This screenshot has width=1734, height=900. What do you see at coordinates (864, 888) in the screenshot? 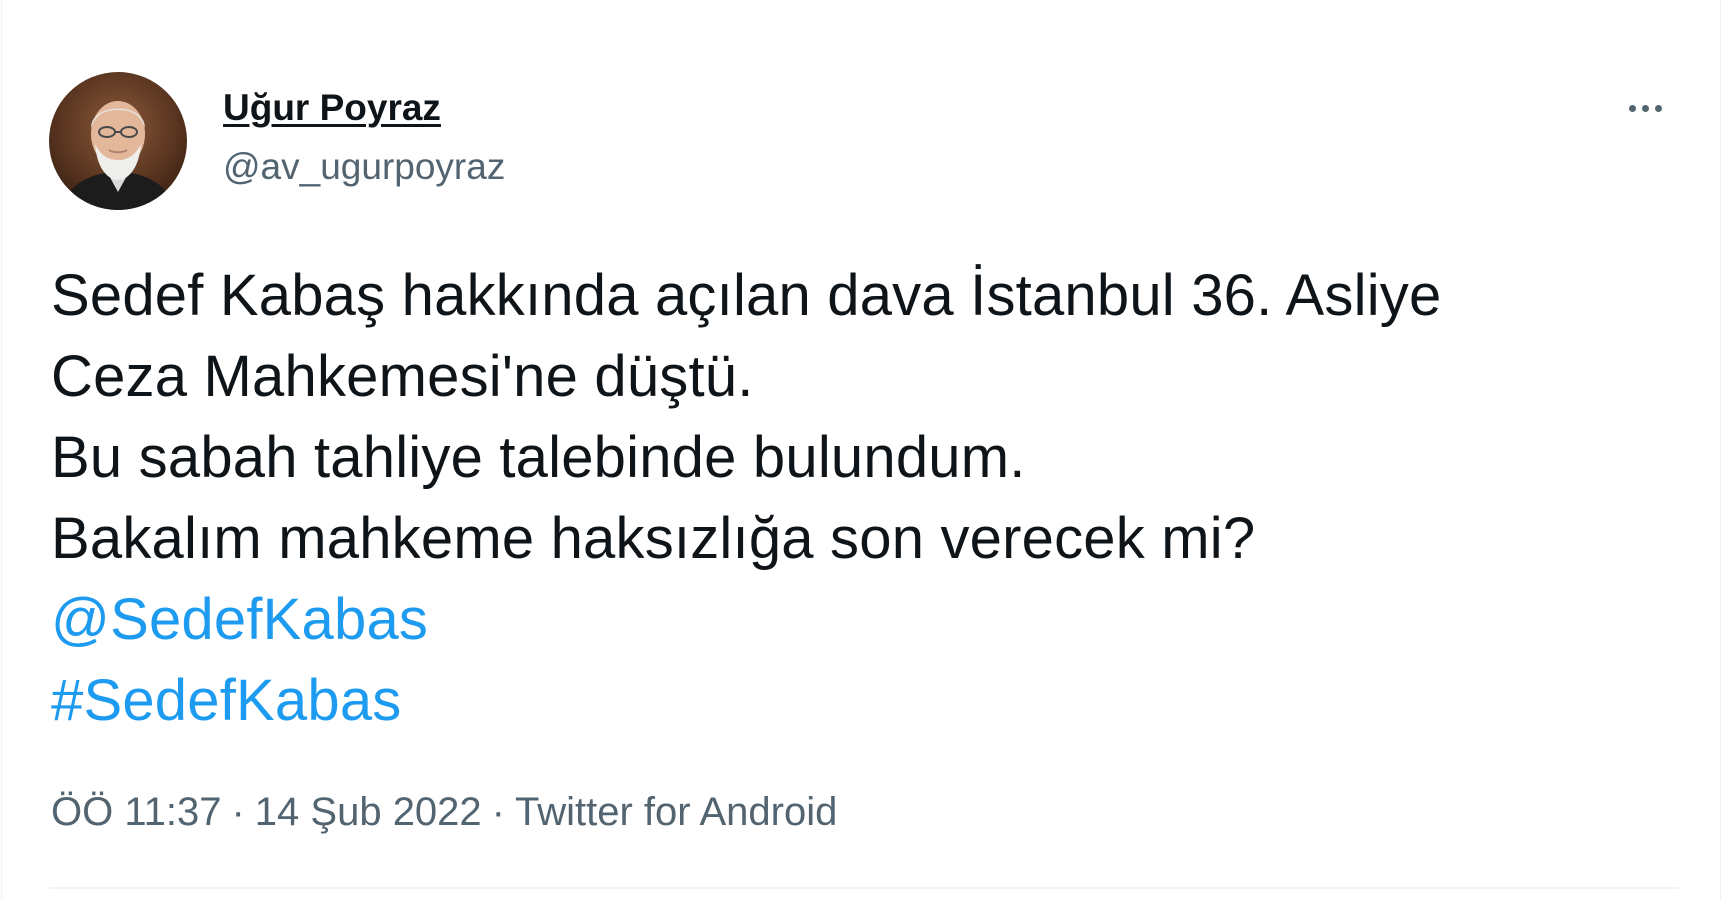
I see `divider` at bounding box center [864, 888].